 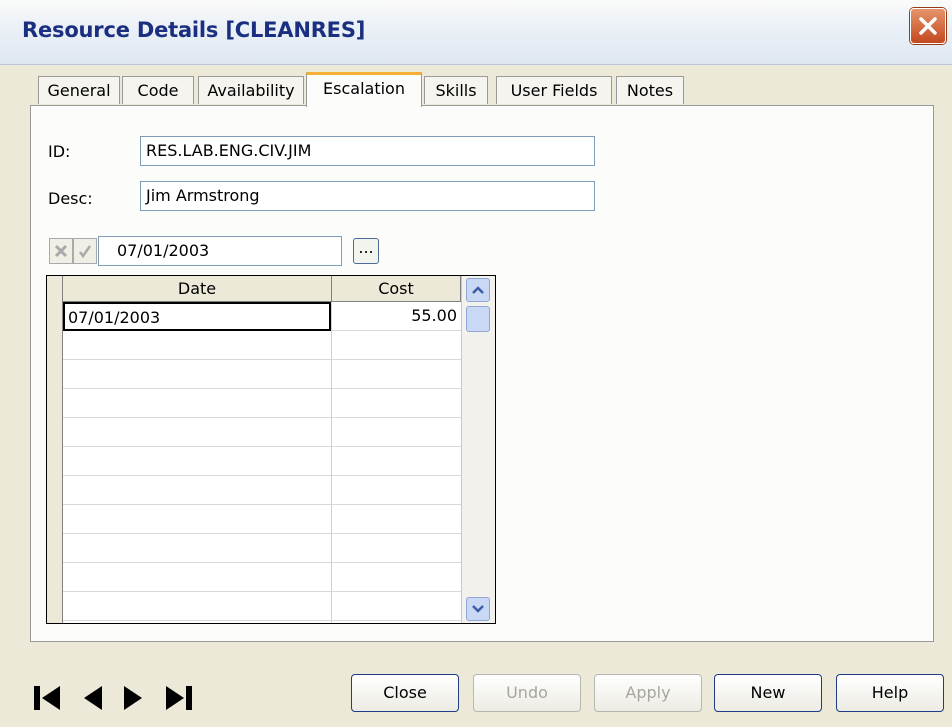 What do you see at coordinates (478, 319) in the screenshot?
I see `scroll-thumb` at bounding box center [478, 319].